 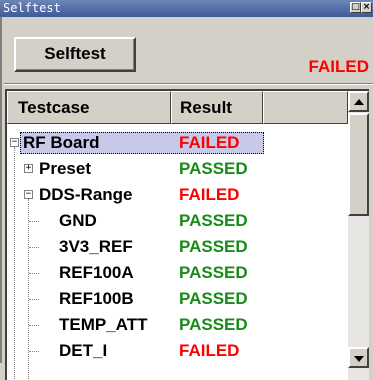 I want to click on table-header: Testcase Result, so click(x=177, y=107).